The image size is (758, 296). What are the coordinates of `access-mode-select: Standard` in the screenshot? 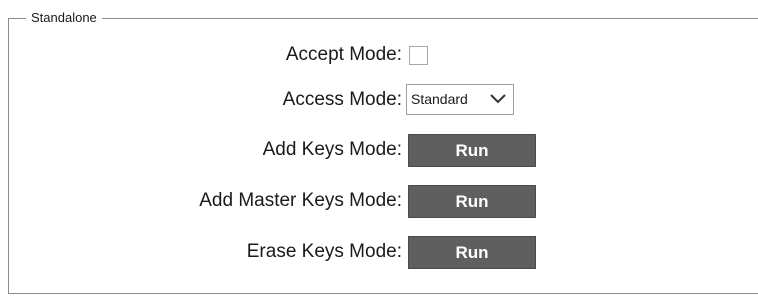 It's located at (460, 99).